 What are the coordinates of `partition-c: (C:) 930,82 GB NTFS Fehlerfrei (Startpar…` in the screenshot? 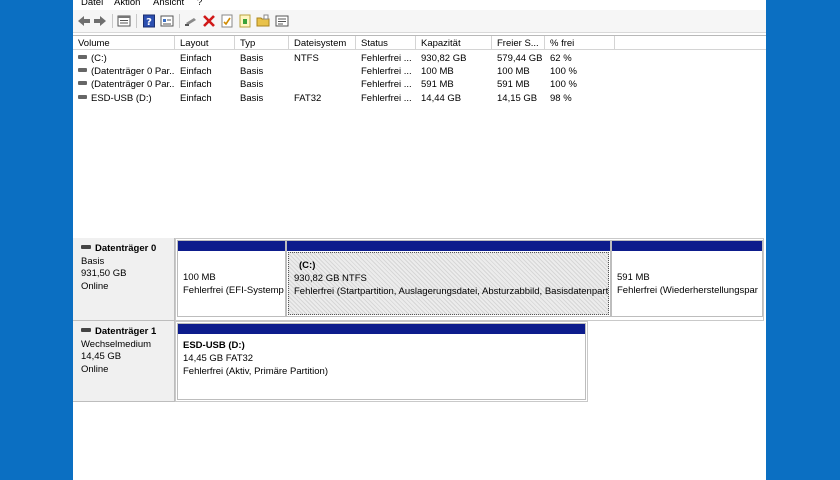 It's located at (448, 278).